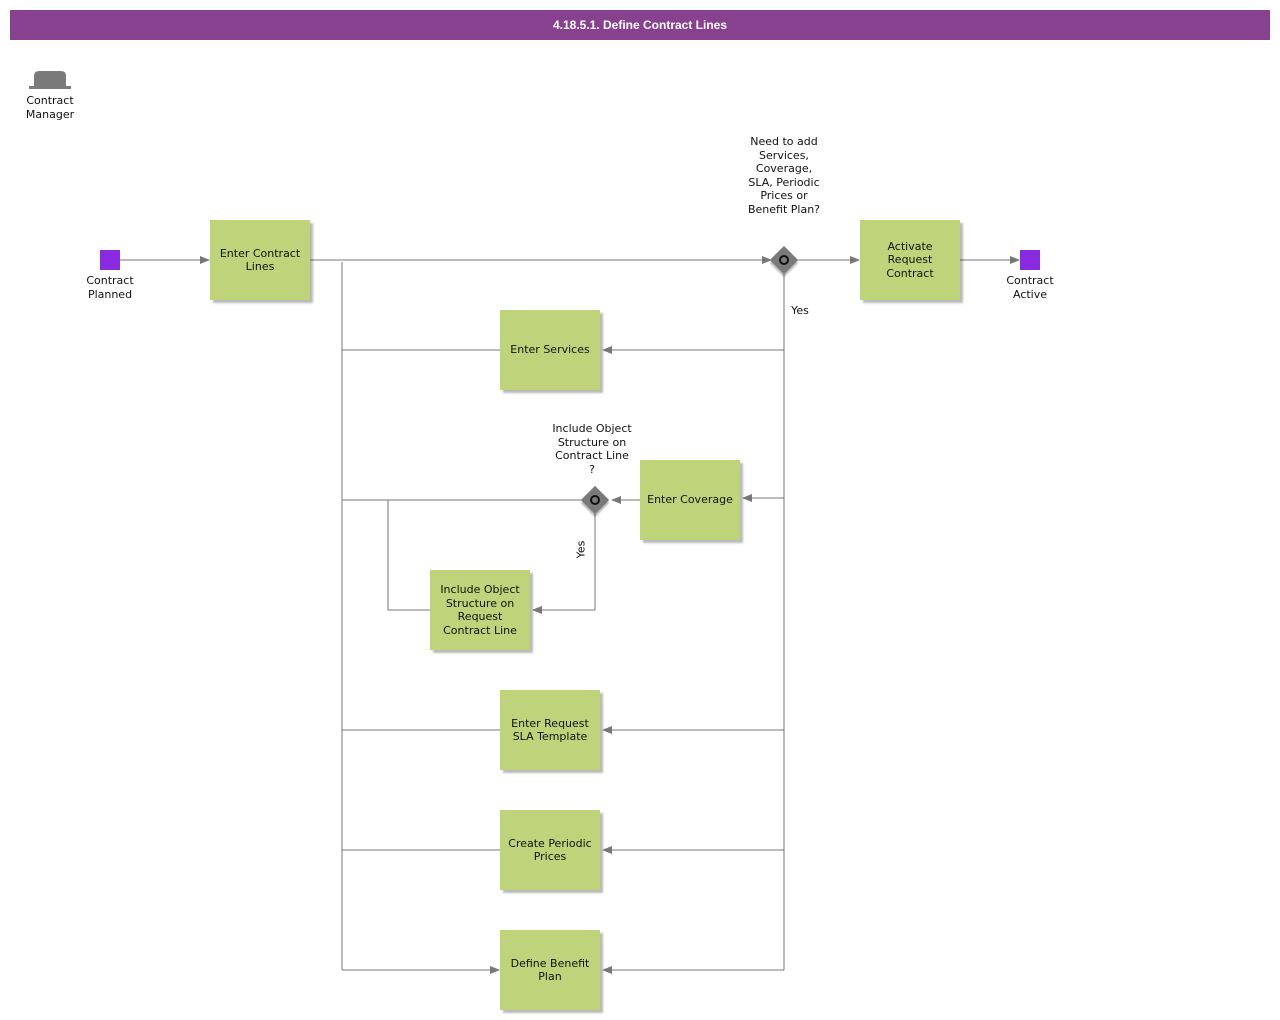  I want to click on task-enter-services: Enter Services, so click(550, 350).